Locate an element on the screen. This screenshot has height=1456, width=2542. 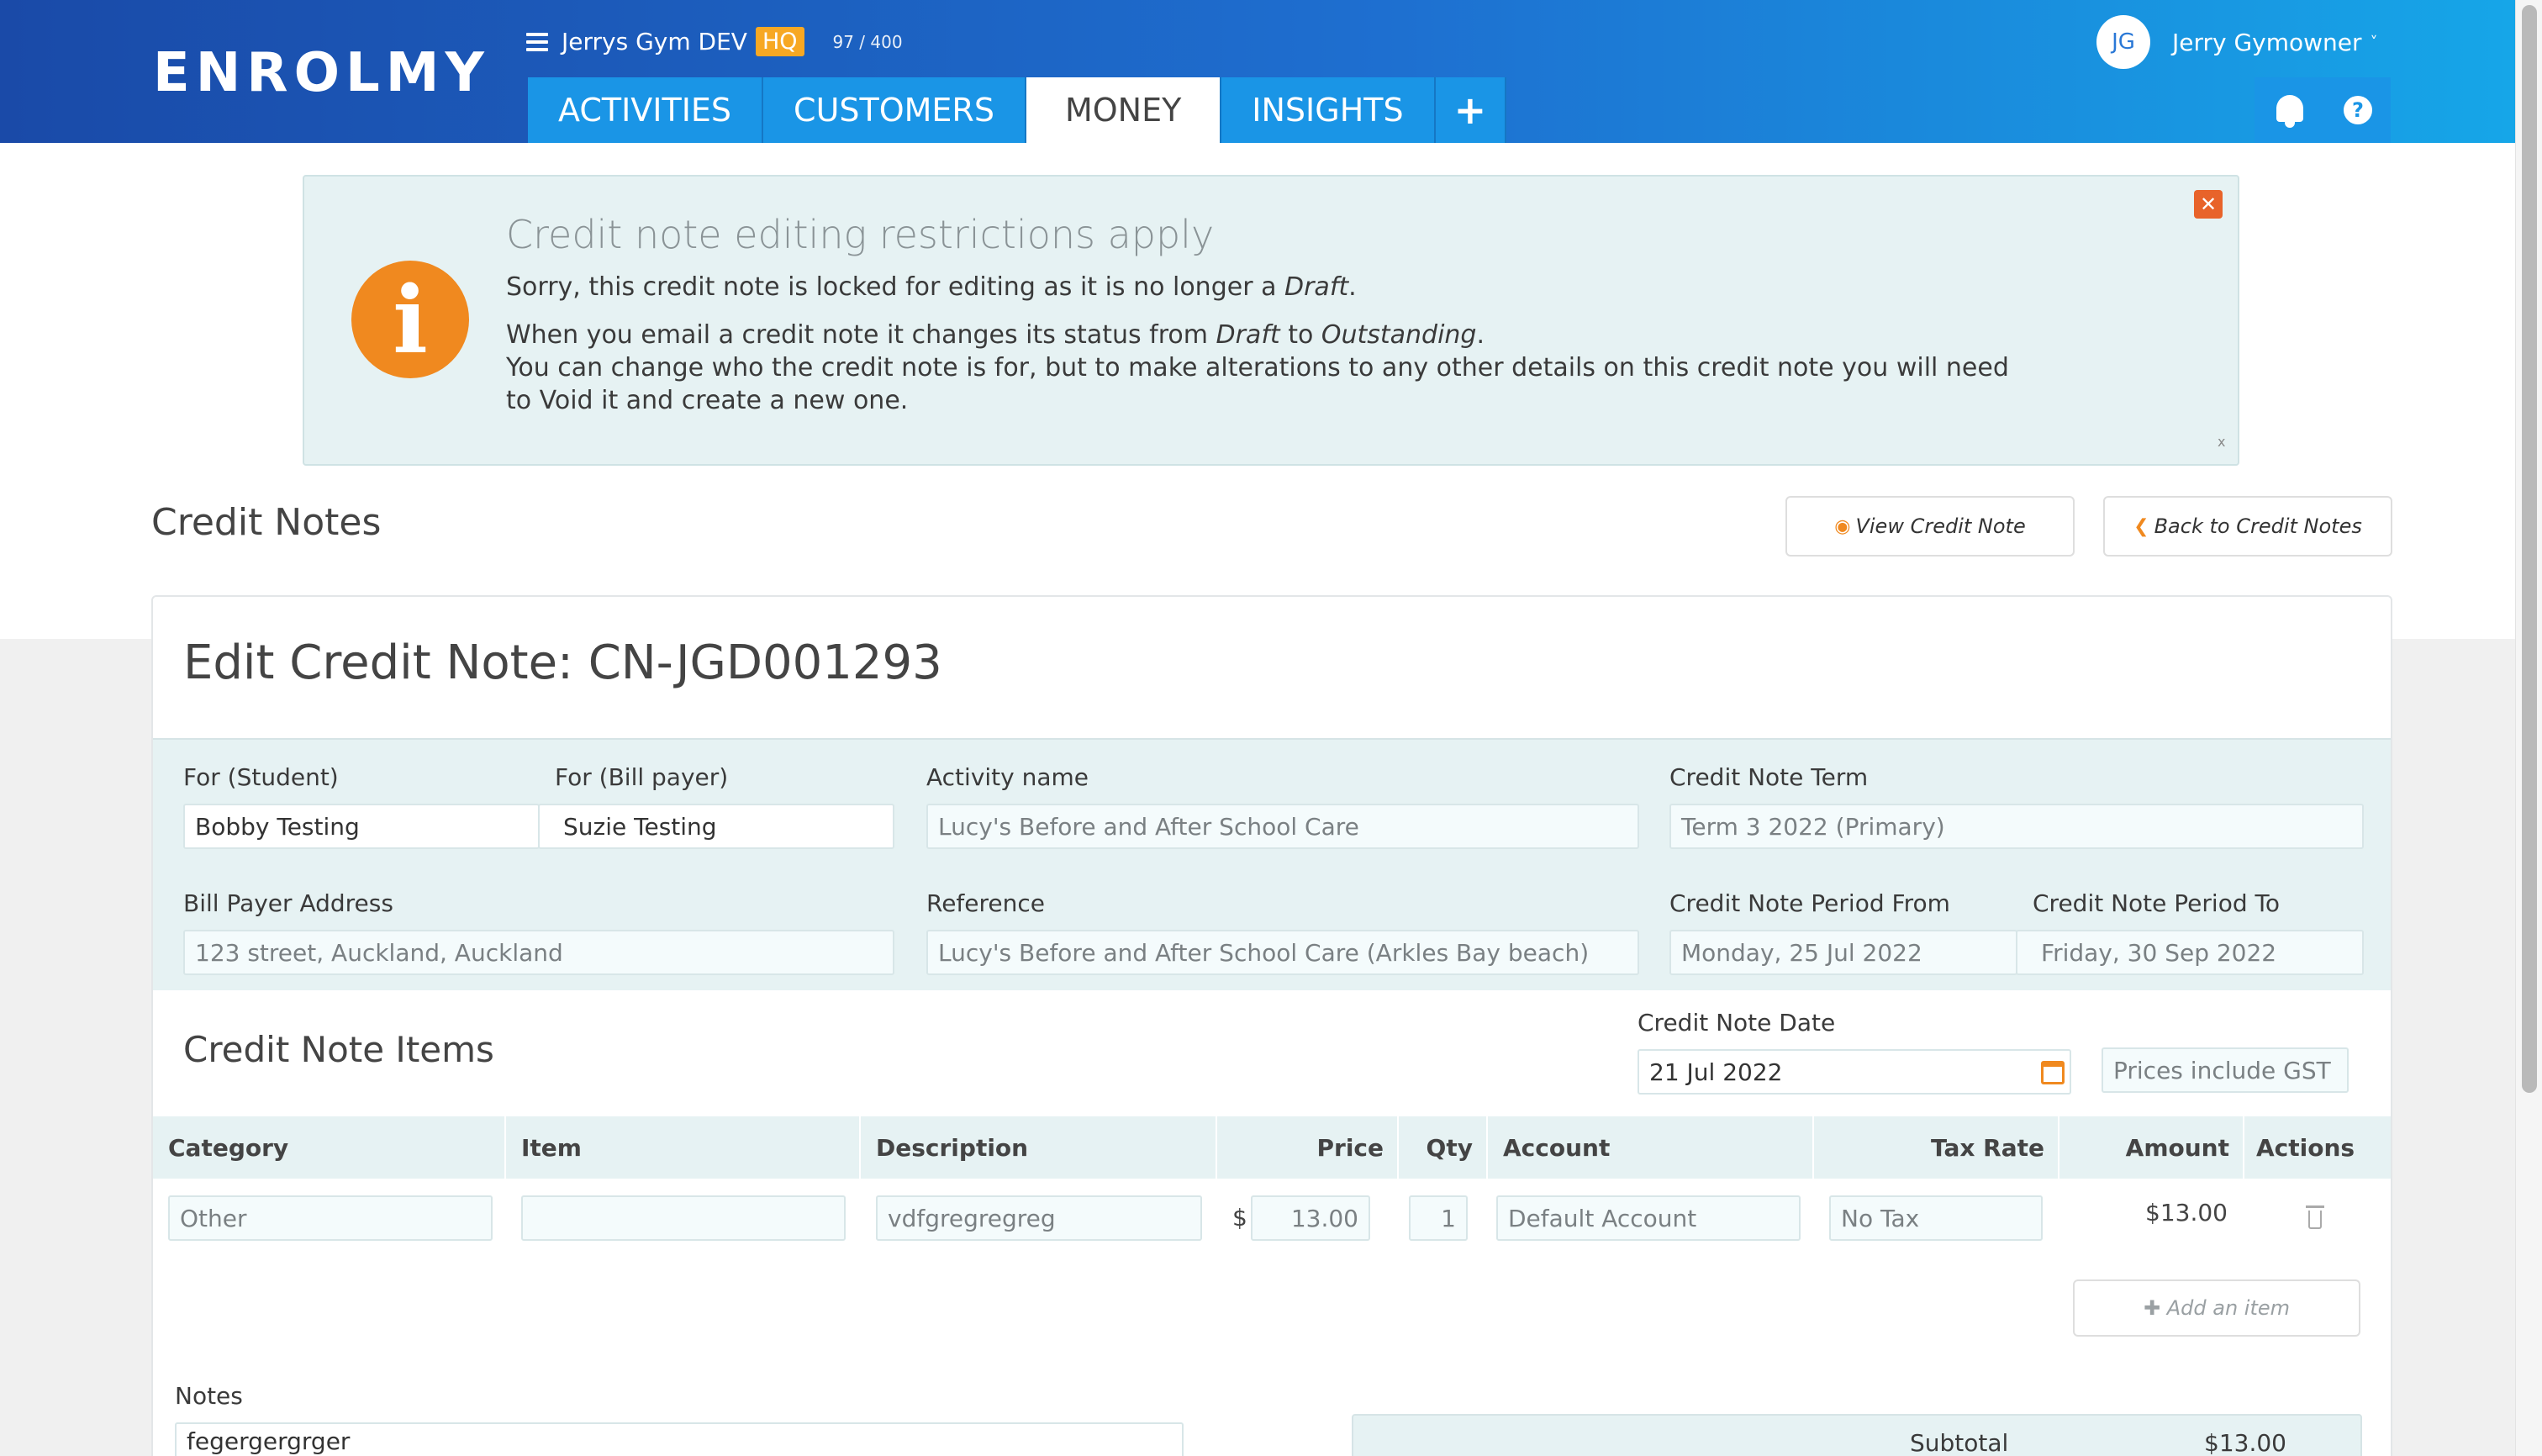
col-amount: Amount is located at coordinates (2151, 1147).